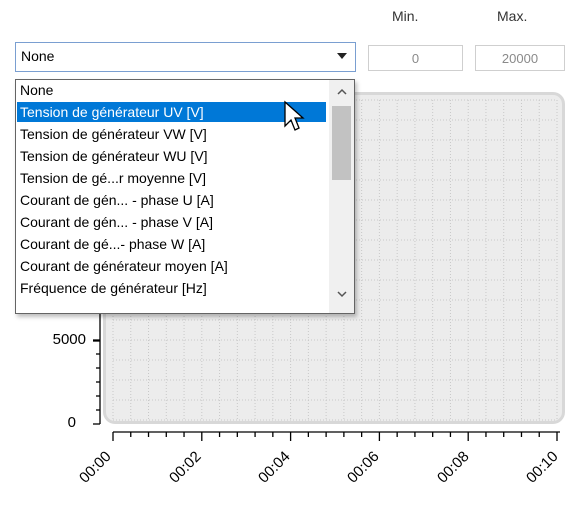 This screenshot has width=579, height=511. What do you see at coordinates (341, 294) in the screenshot?
I see `scroll-down-icon` at bounding box center [341, 294].